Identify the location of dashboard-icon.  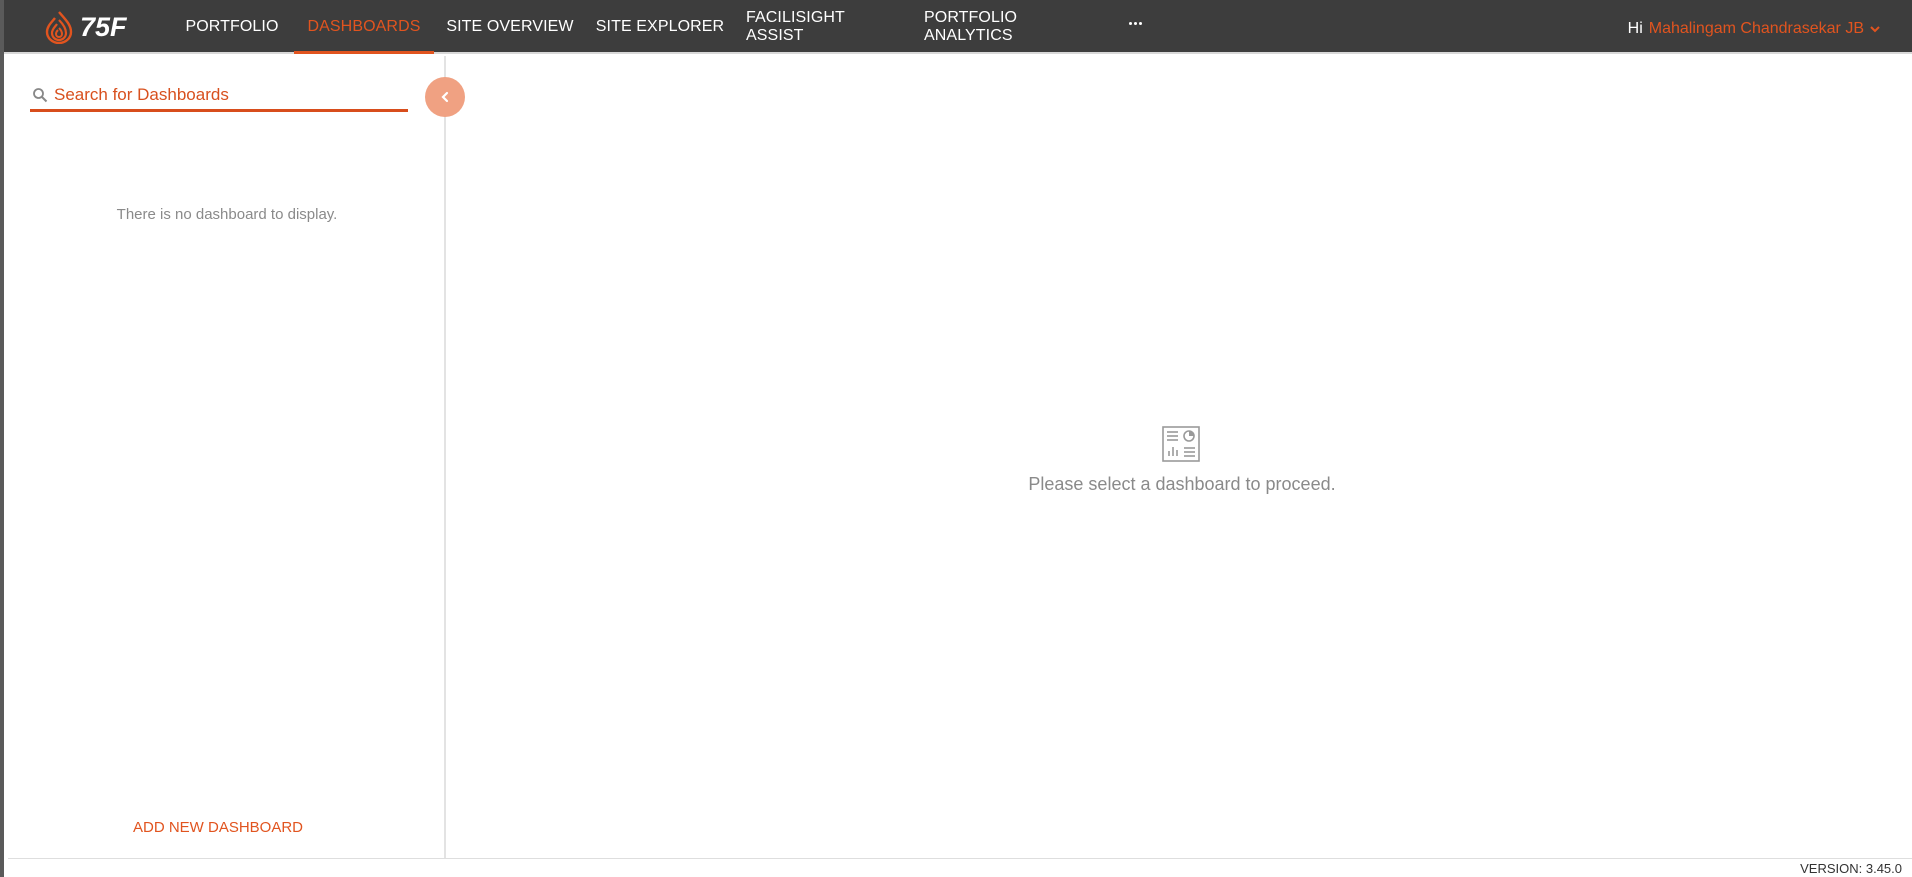
(1181, 444).